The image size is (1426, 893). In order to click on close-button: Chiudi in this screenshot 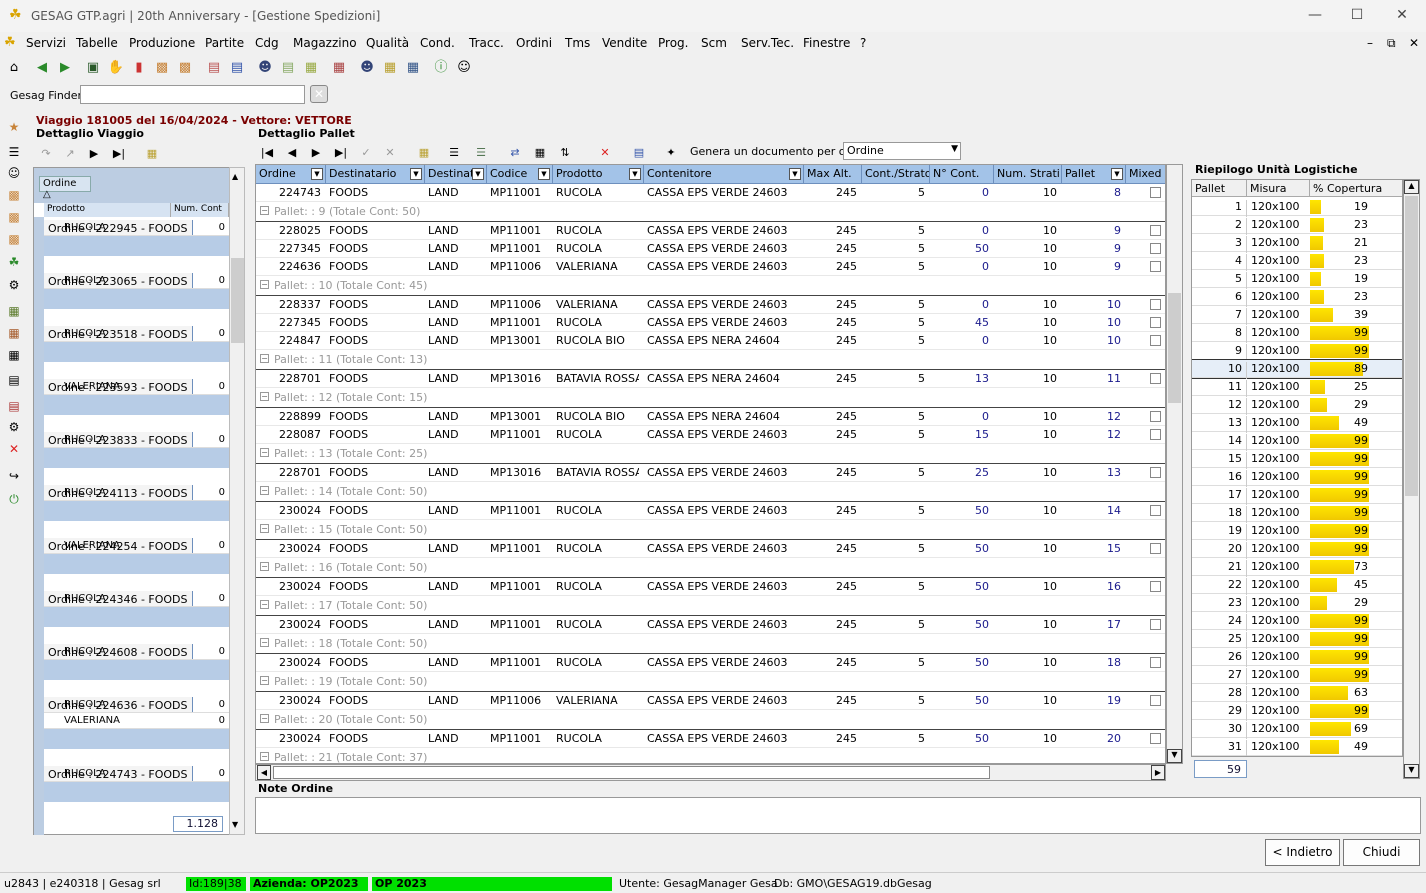, I will do `click(1381, 852)`.